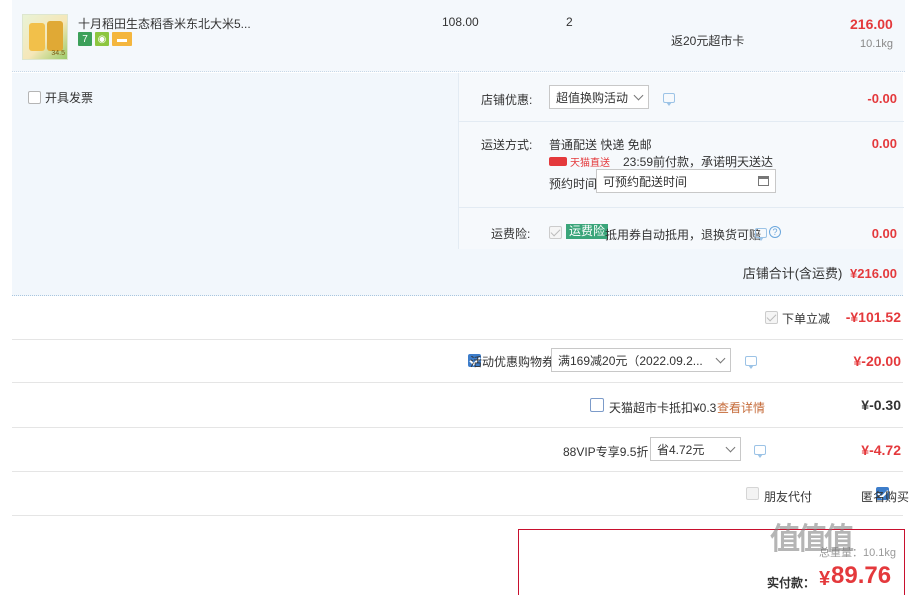 The height and width of the screenshot is (595, 919). What do you see at coordinates (85, 39) in the screenshot?
I see `seven-day-return-icon: 7` at bounding box center [85, 39].